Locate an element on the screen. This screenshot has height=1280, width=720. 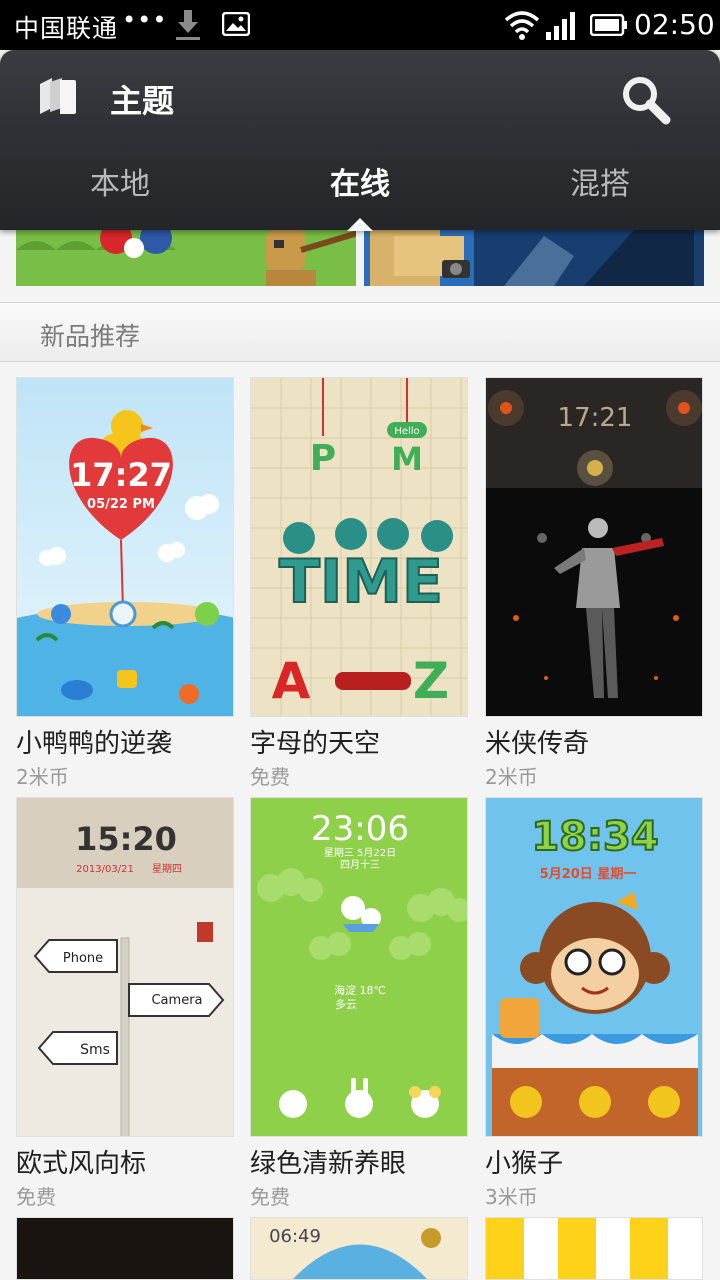
theme-card: 17:21 米侠传奇 2米币 is located at coordinates (594, 583).